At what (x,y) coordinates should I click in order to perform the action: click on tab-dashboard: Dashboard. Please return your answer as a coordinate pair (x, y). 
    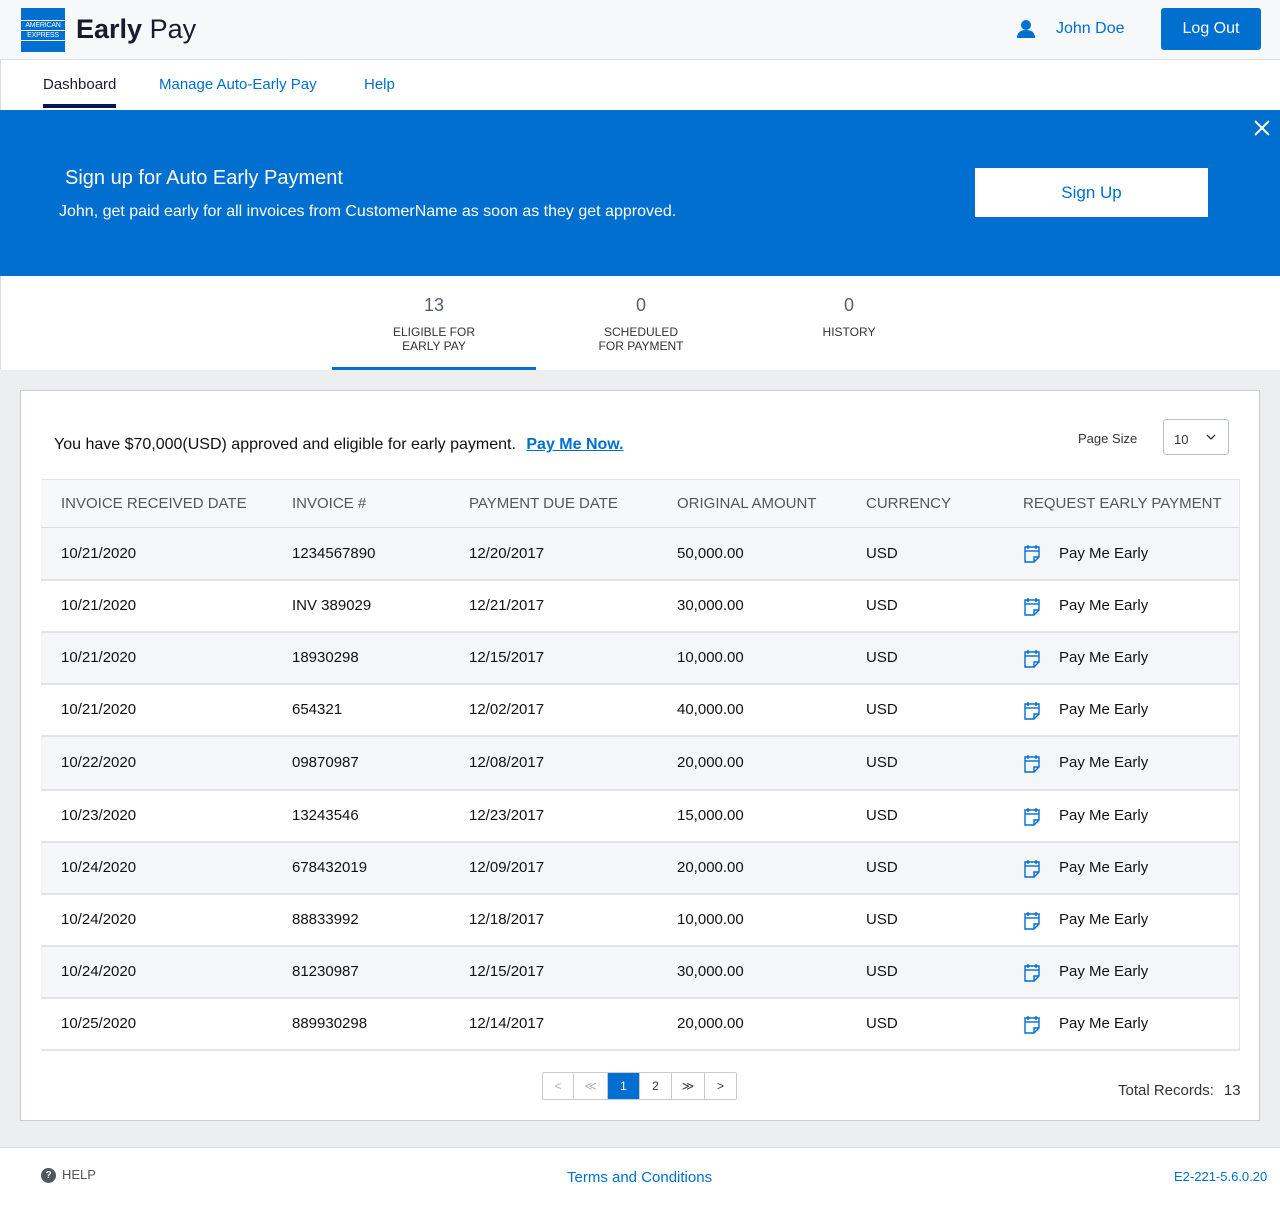
    Looking at the image, I should click on (79, 84).